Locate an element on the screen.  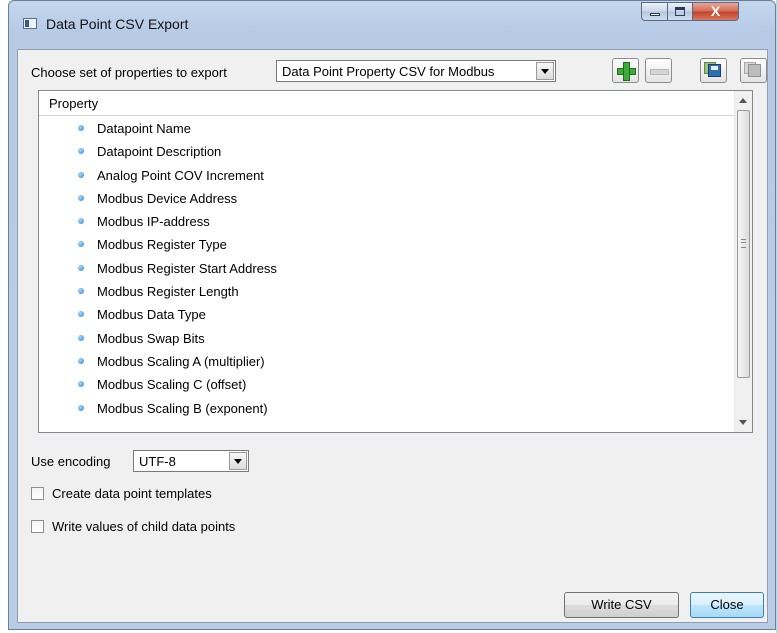
save-property-set-button is located at coordinates (713, 70).